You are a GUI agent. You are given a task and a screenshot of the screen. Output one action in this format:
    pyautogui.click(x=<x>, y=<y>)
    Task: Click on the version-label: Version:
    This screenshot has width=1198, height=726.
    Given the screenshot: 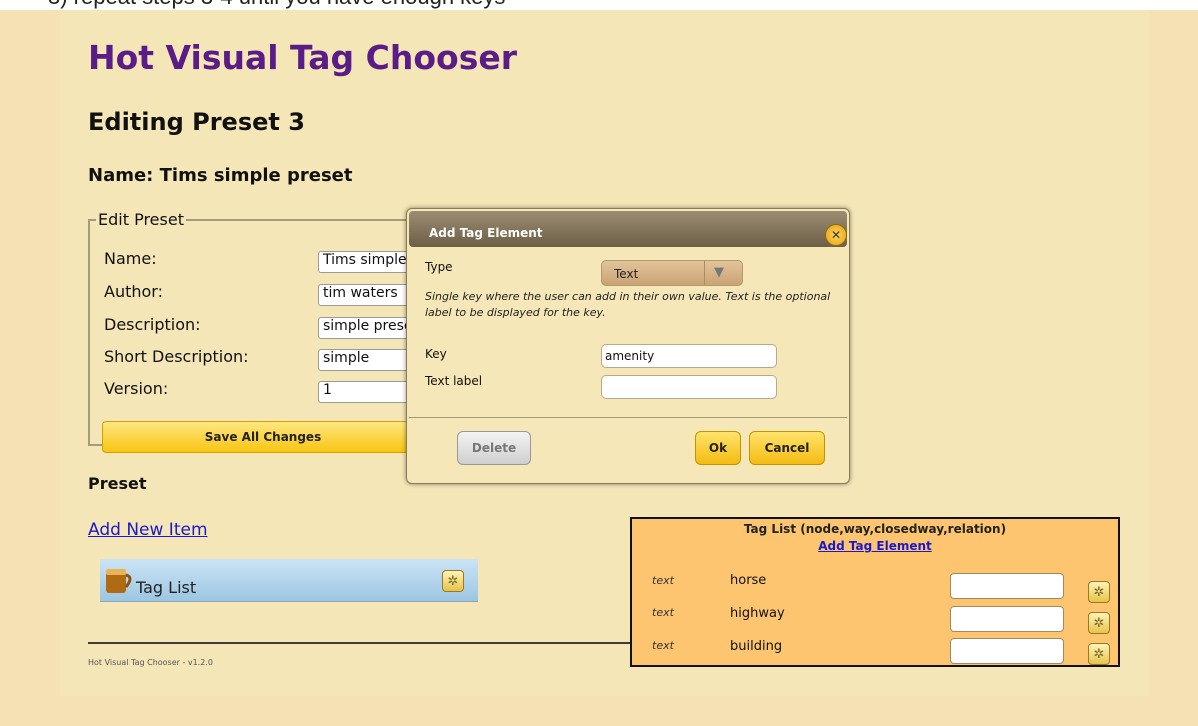 What is the action you would take?
    pyautogui.click(x=136, y=388)
    